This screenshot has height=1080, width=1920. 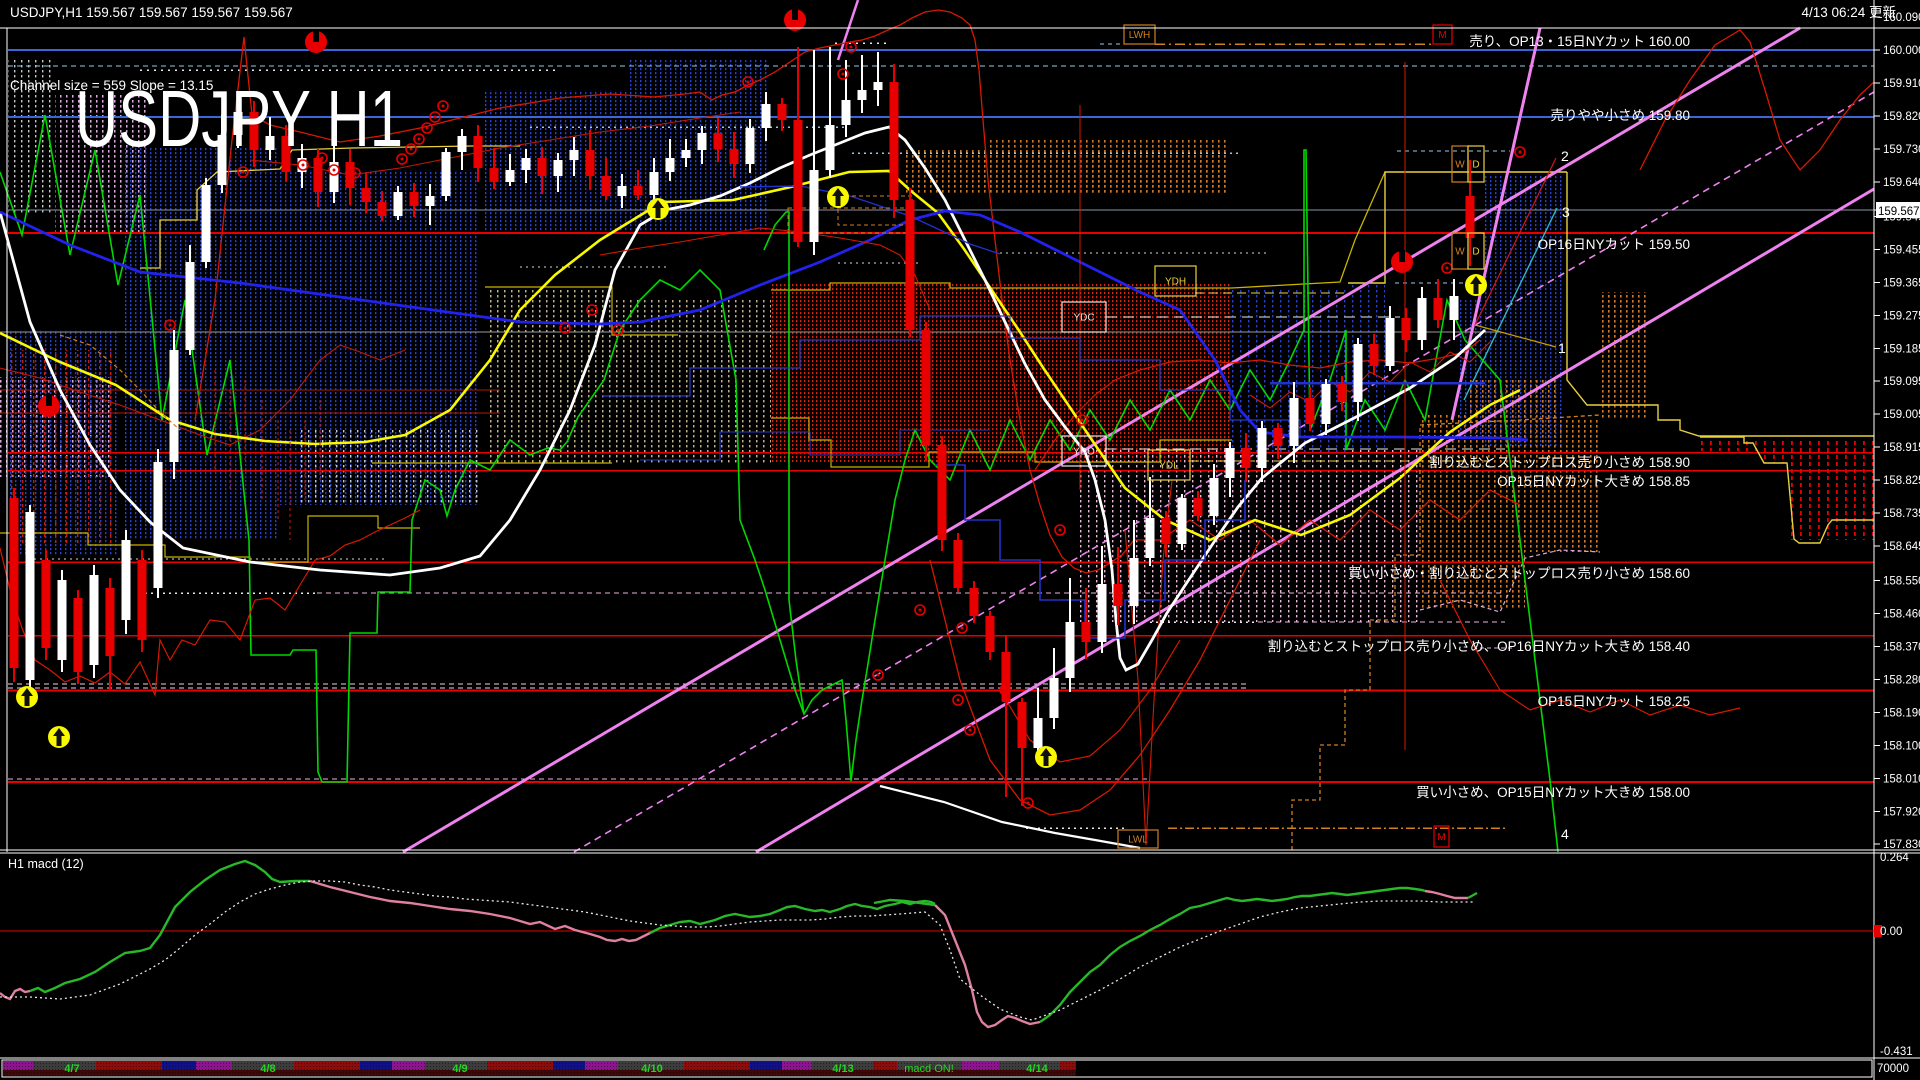 What do you see at coordinates (1901, 250) in the screenshot?
I see `svg-text: 159.455` at bounding box center [1901, 250].